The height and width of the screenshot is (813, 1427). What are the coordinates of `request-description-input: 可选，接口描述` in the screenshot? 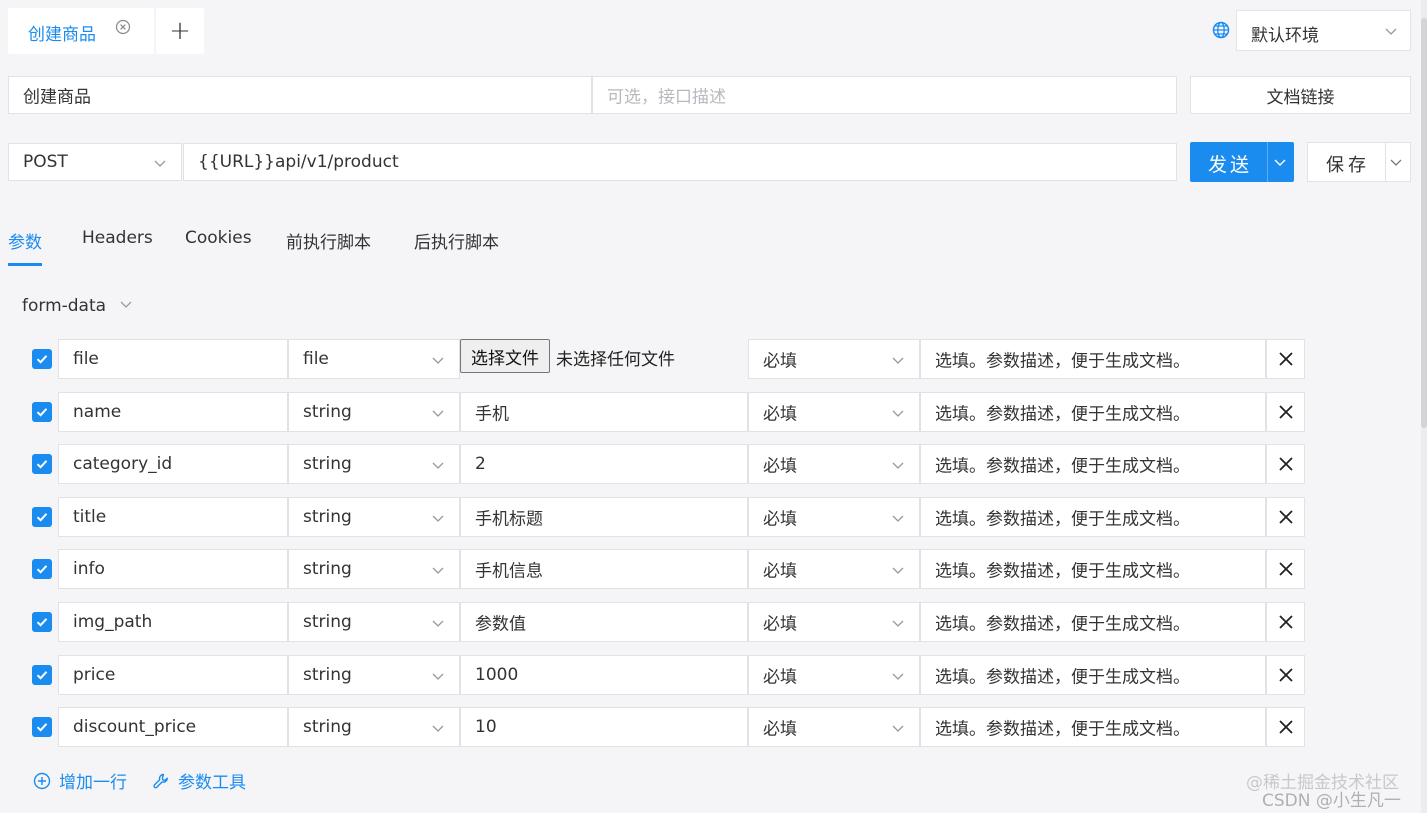 It's located at (884, 95).